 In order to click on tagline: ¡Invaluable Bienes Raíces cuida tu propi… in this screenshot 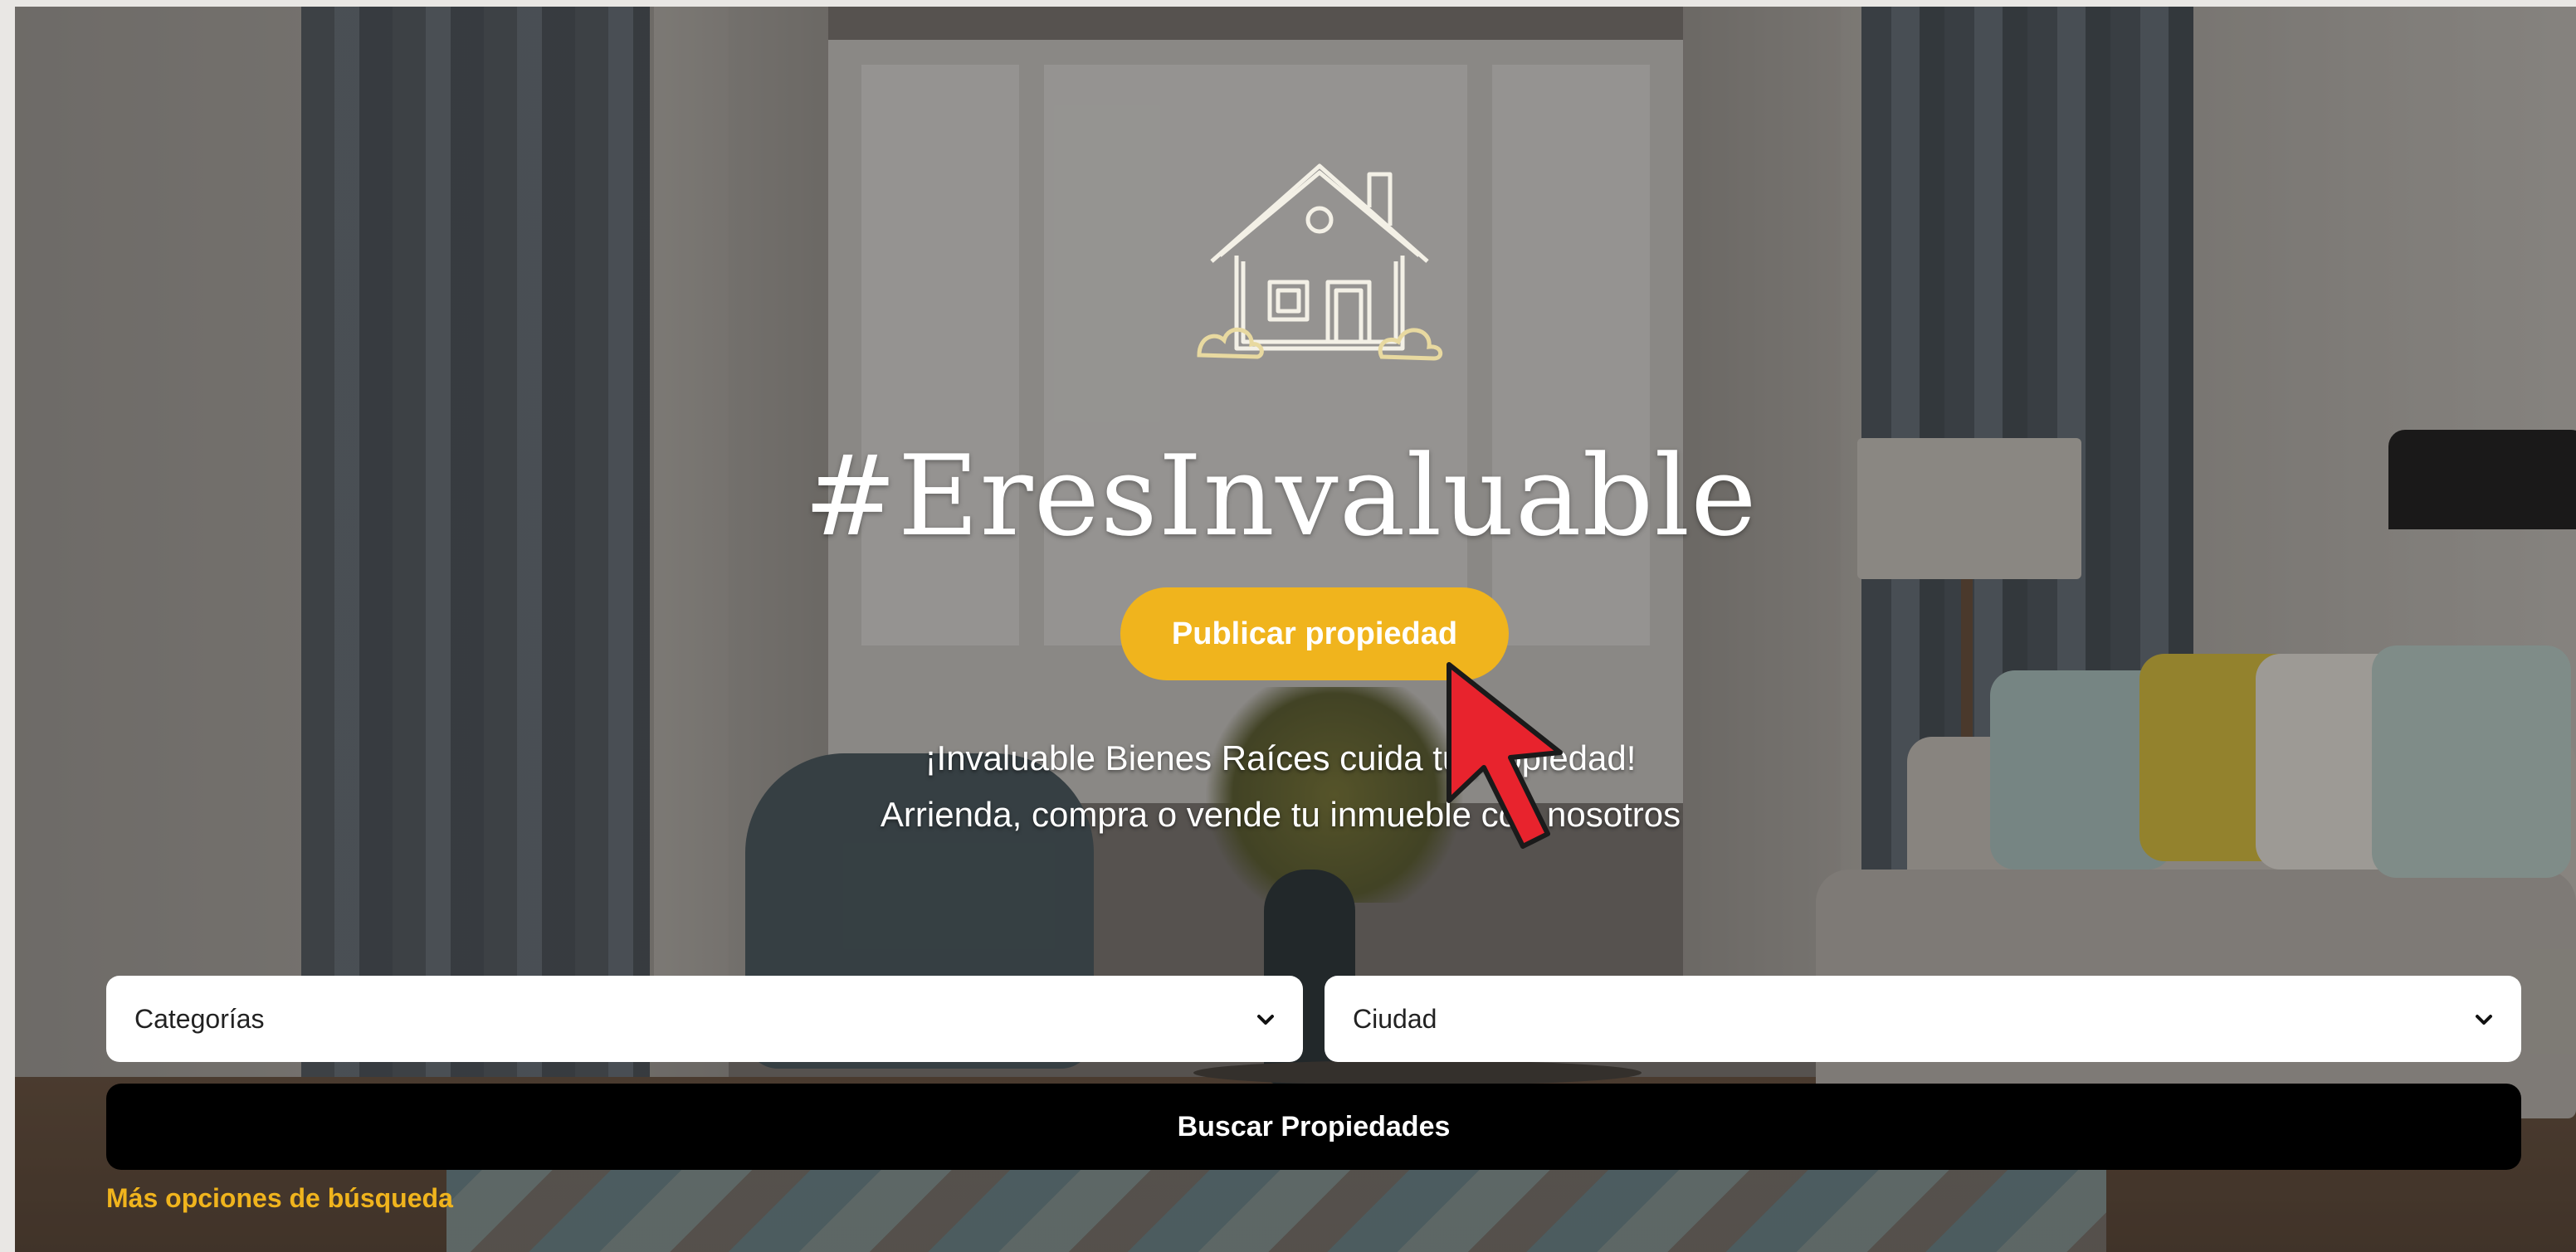, I will do `click(1281, 758)`.